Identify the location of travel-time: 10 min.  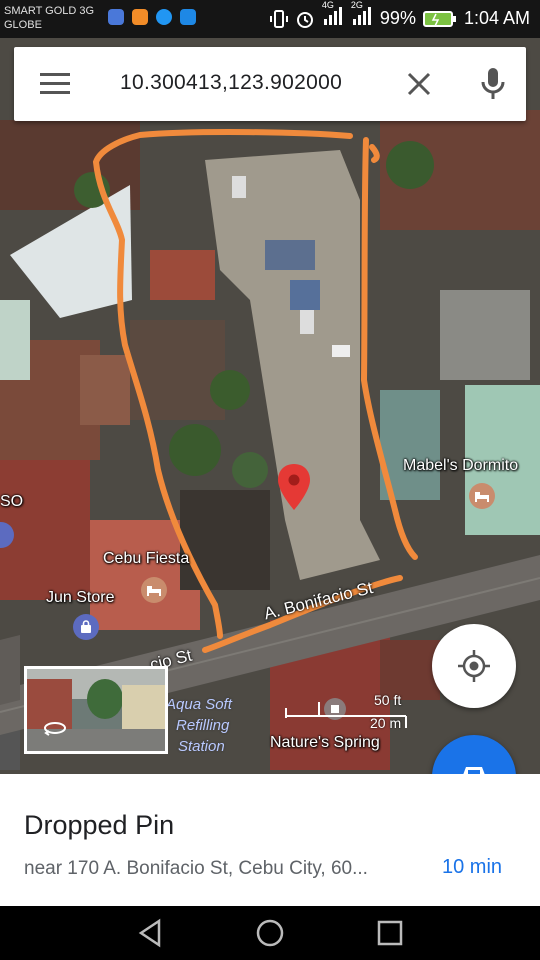
(472, 867).